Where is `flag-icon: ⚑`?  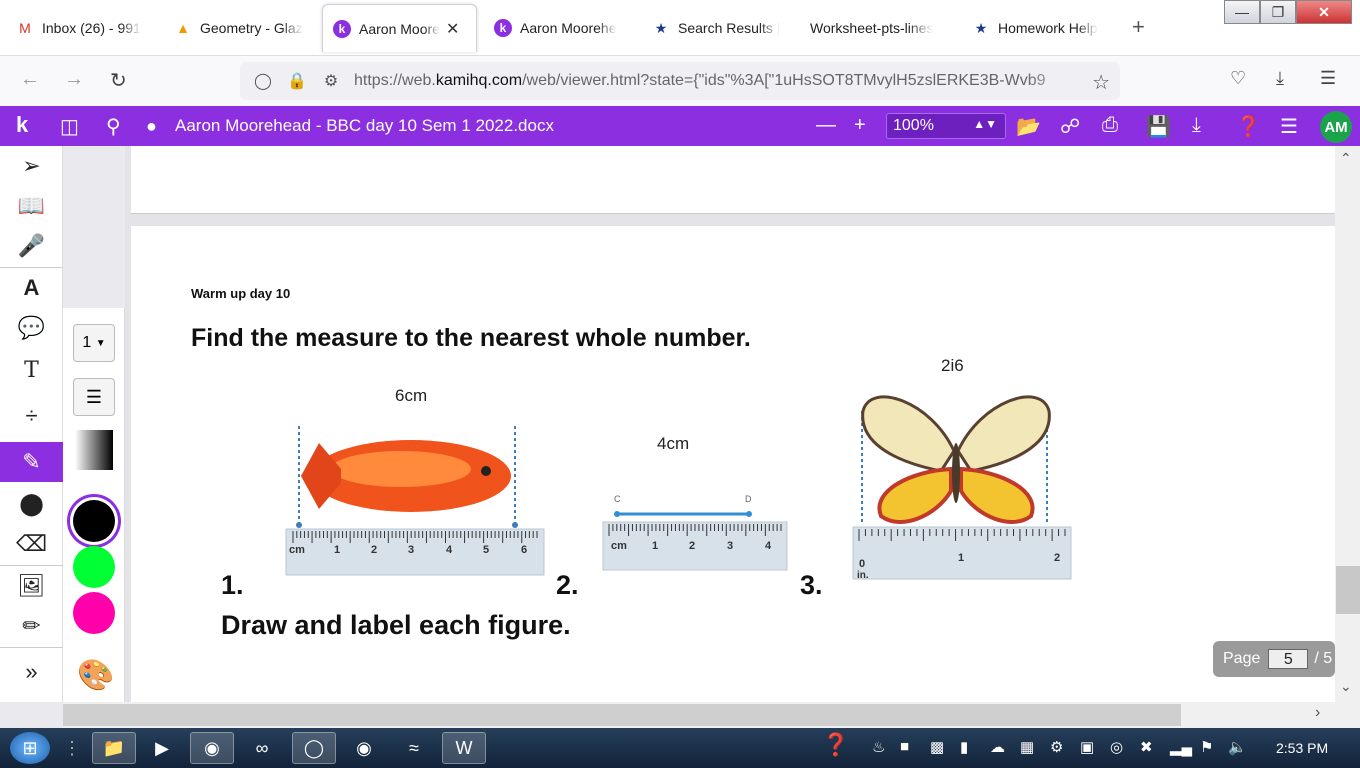 flag-icon: ⚑ is located at coordinates (1206, 747).